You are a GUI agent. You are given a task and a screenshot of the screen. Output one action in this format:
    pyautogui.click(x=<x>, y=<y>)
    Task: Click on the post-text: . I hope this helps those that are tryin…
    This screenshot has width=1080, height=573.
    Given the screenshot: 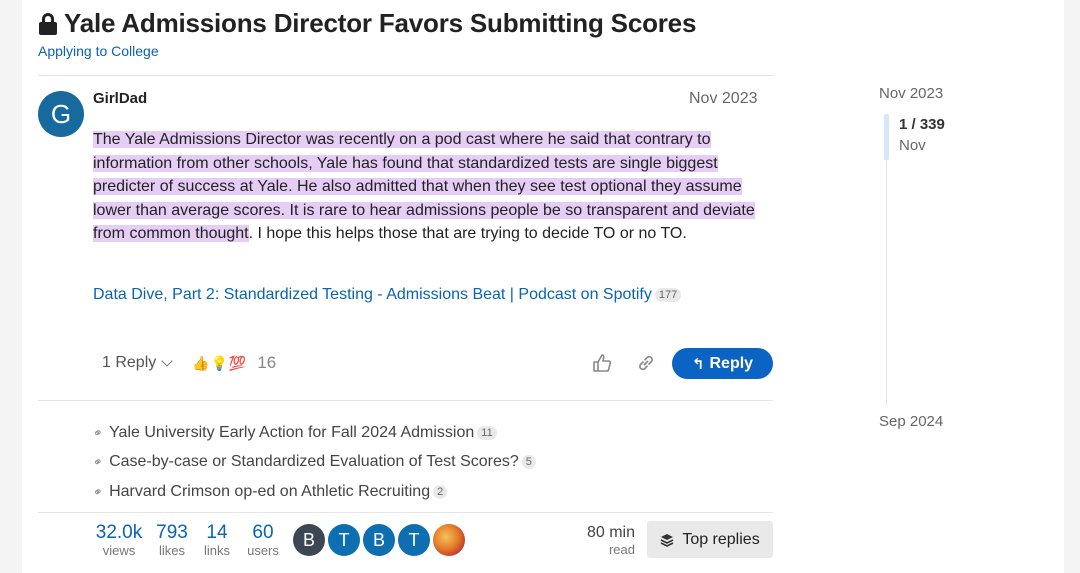 What is the action you would take?
    pyautogui.click(x=467, y=233)
    